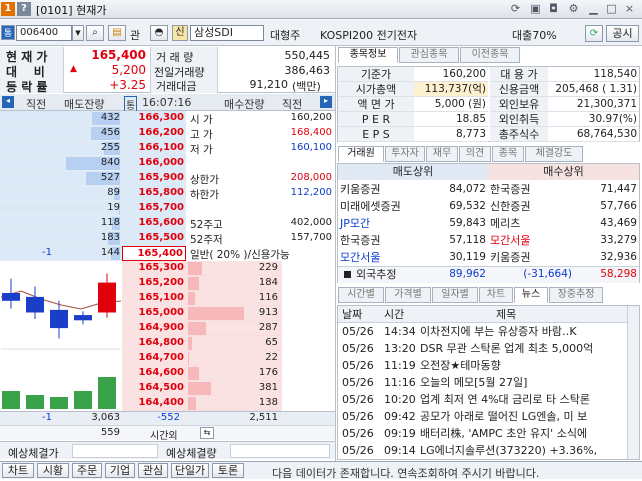 Image resolution: width=642 pixels, height=481 pixels. What do you see at coordinates (611, 9) in the screenshot?
I see `maximize-icon: □` at bounding box center [611, 9].